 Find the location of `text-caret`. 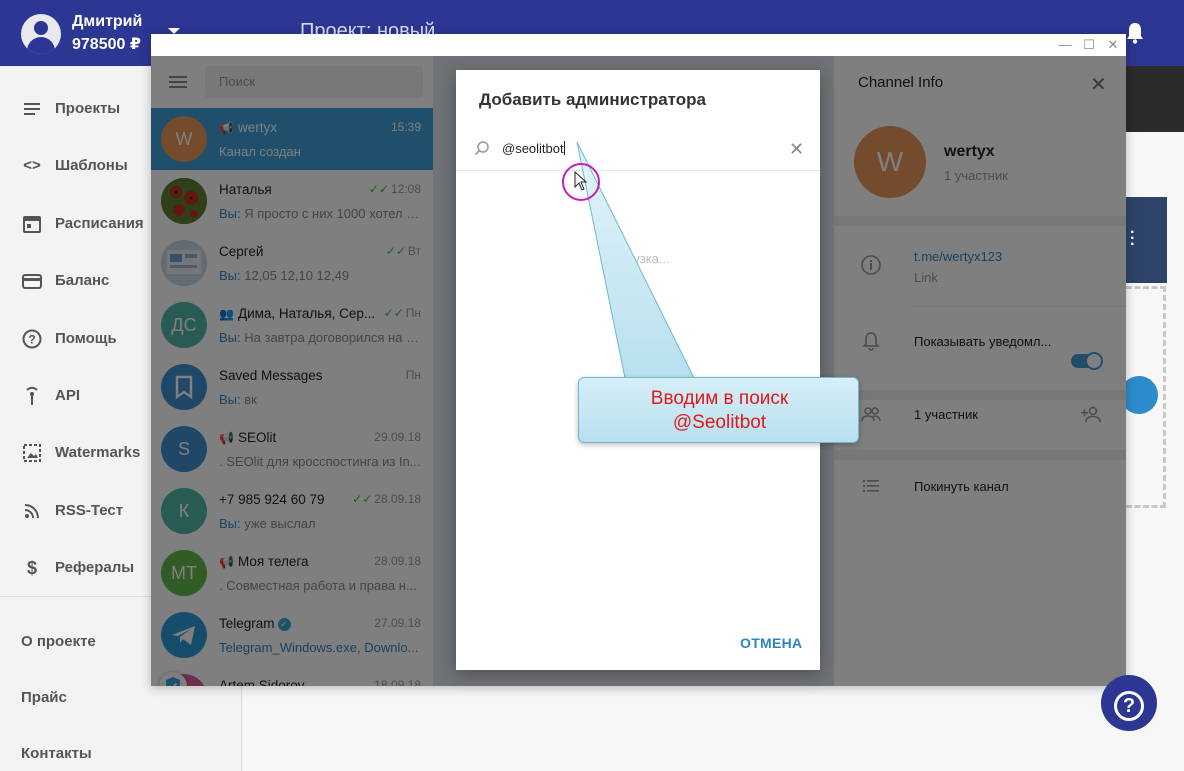

text-caret is located at coordinates (564, 148).